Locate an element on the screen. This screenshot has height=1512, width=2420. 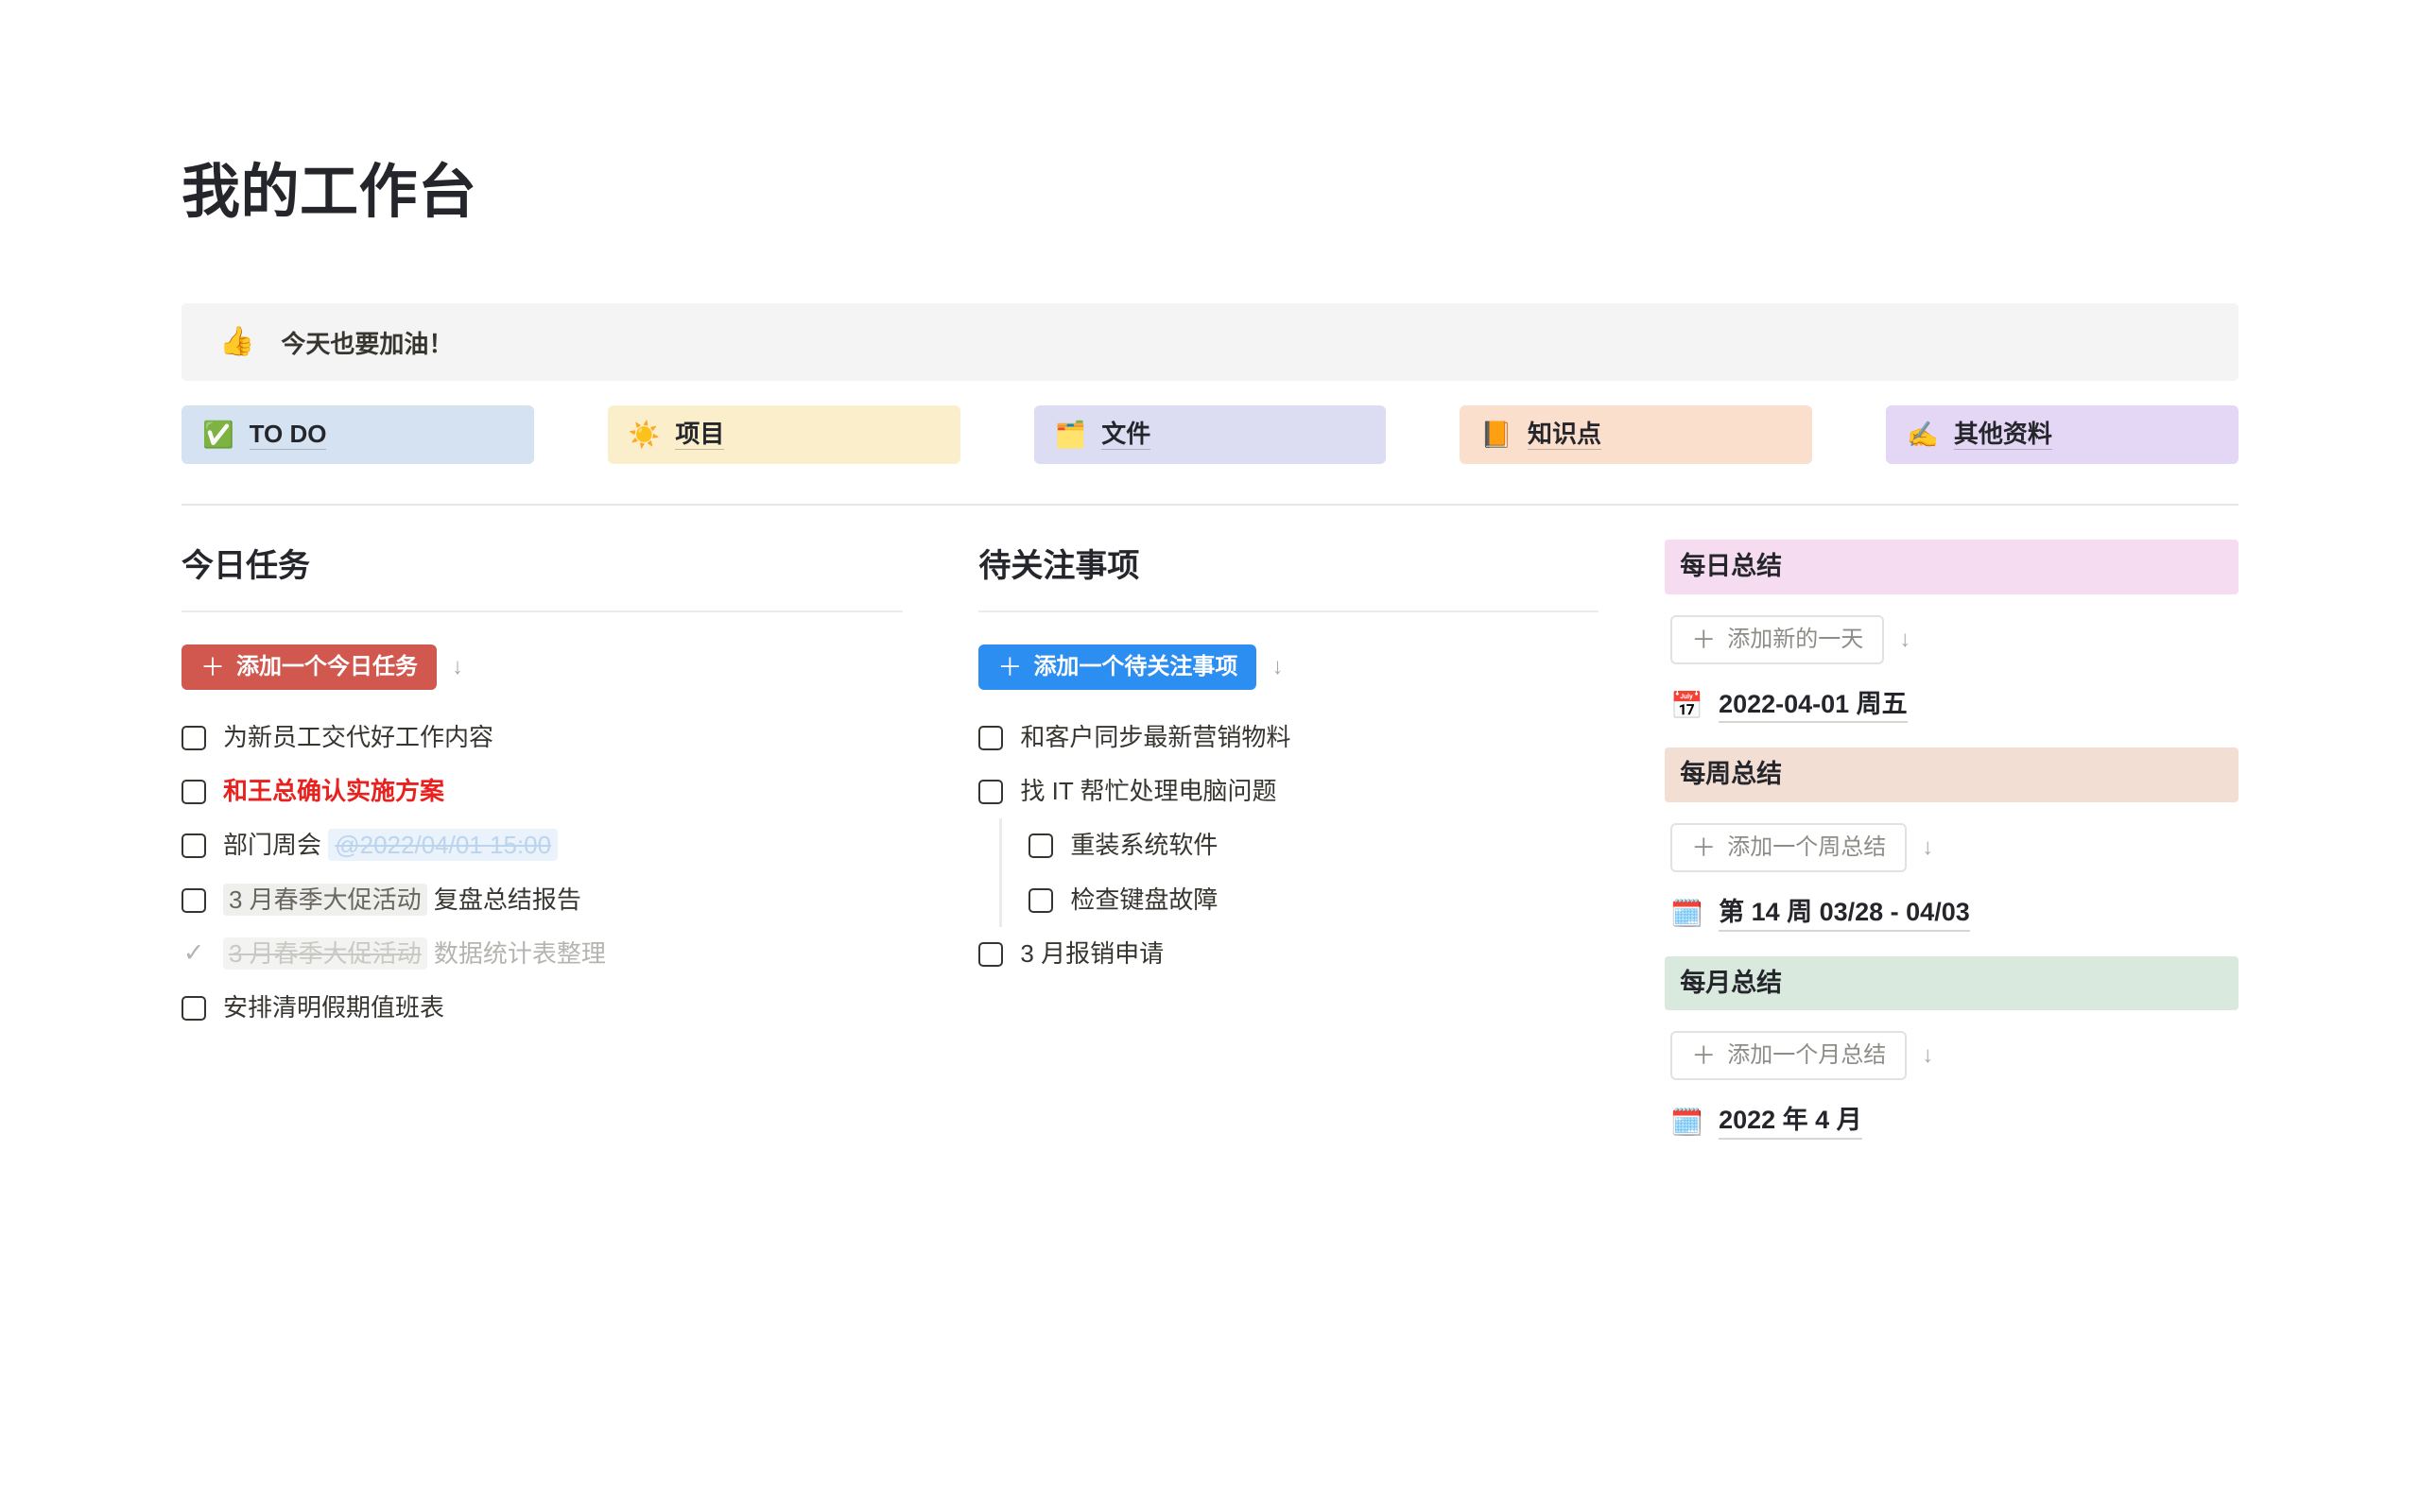
nav-chip-3: 🗂️ 文件 is located at coordinates (1210, 435).